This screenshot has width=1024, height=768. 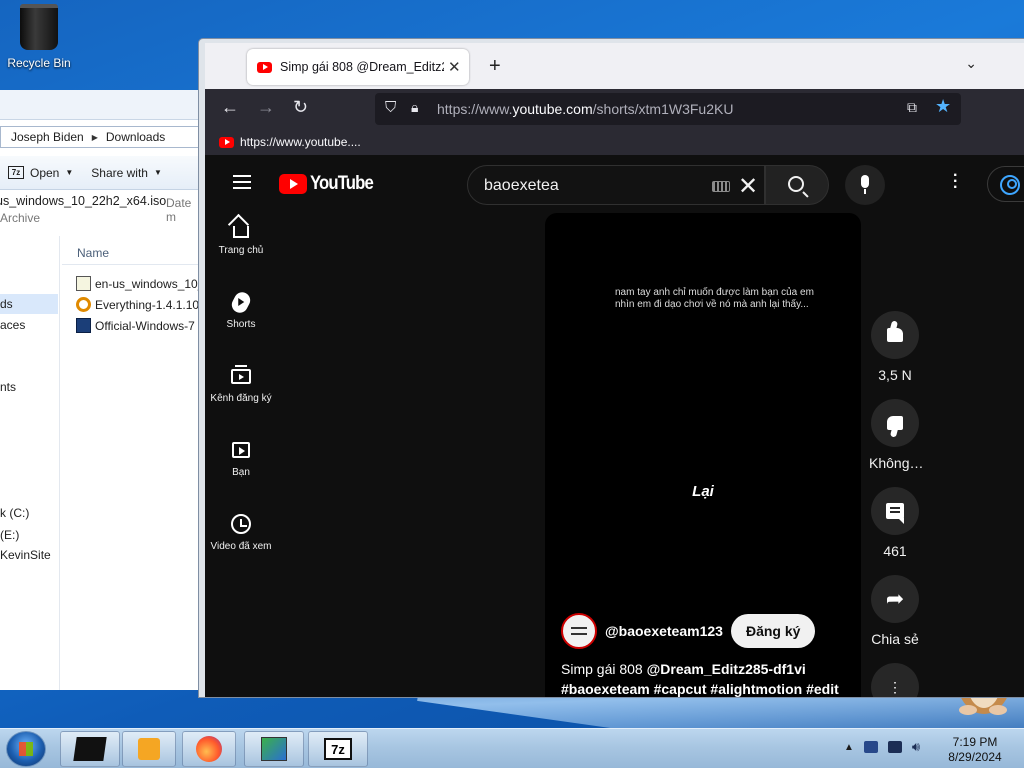 I want to click on tab-strip: Simp gái 808 @Dream_Editz285 ✕ + ⌄, so click(x=614, y=66).